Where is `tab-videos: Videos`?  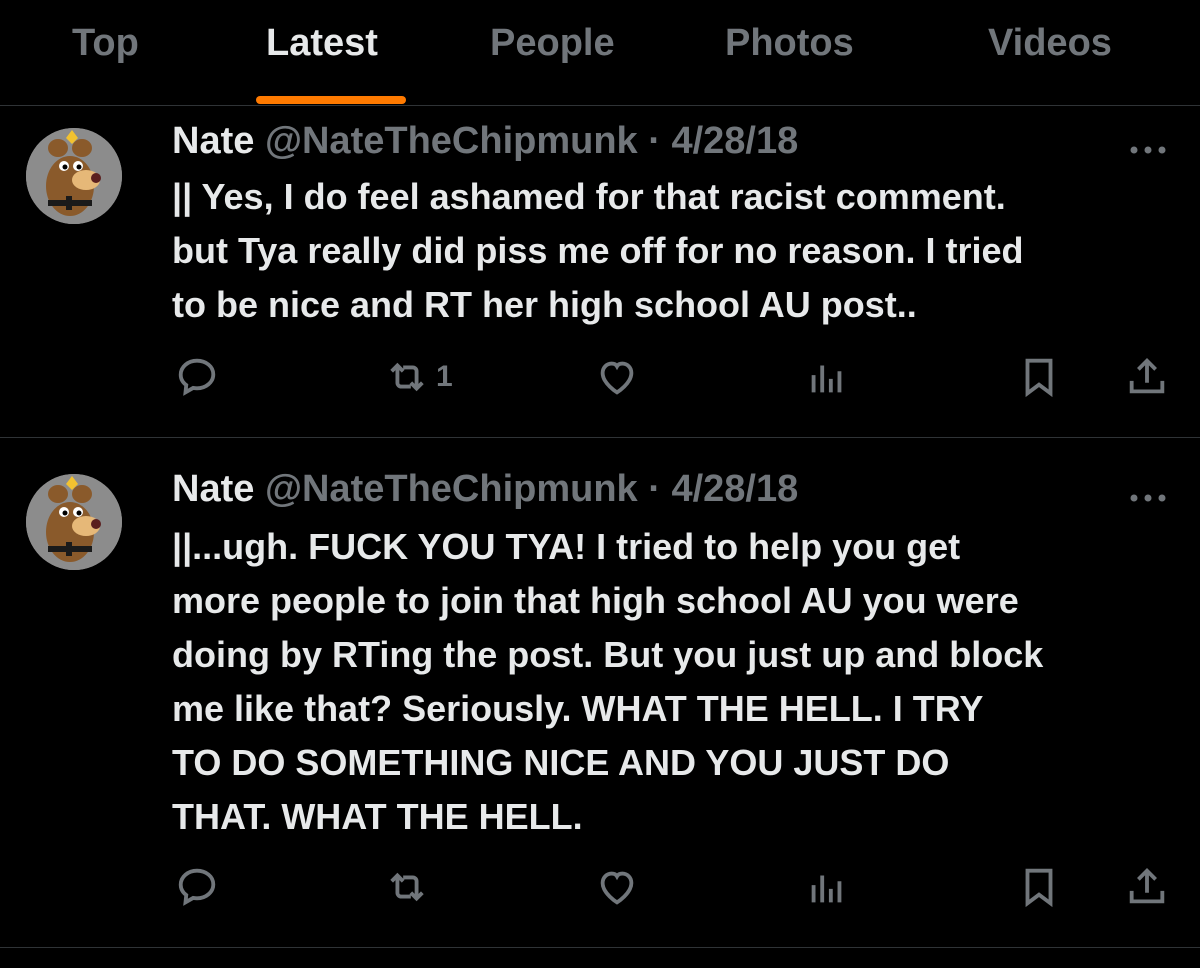 tab-videos: Videos is located at coordinates (1050, 47).